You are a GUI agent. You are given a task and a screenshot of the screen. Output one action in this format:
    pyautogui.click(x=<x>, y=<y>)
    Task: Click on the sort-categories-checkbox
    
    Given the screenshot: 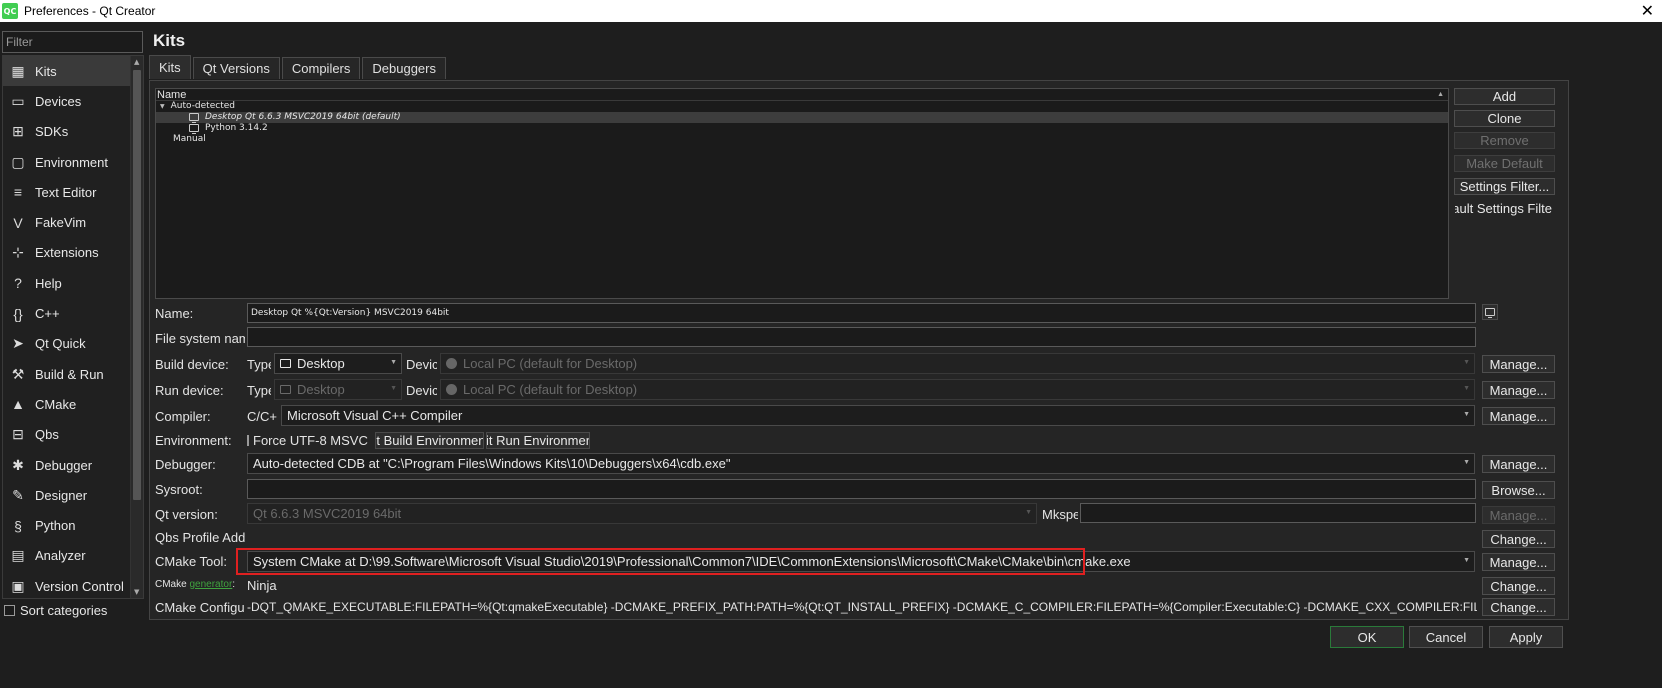 What is the action you would take?
    pyautogui.click(x=9, y=610)
    